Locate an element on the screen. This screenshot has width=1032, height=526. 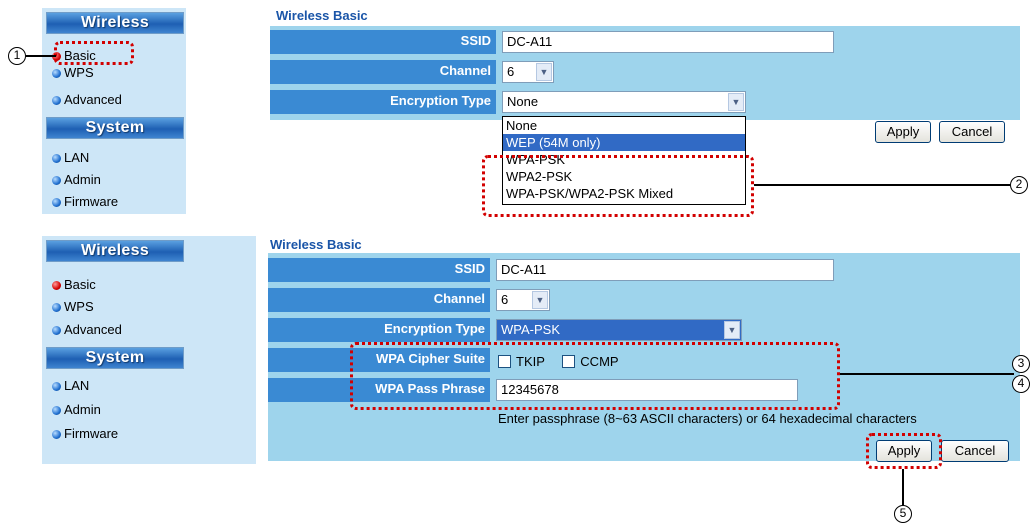
callout-1: 1 is located at coordinates (17, 56).